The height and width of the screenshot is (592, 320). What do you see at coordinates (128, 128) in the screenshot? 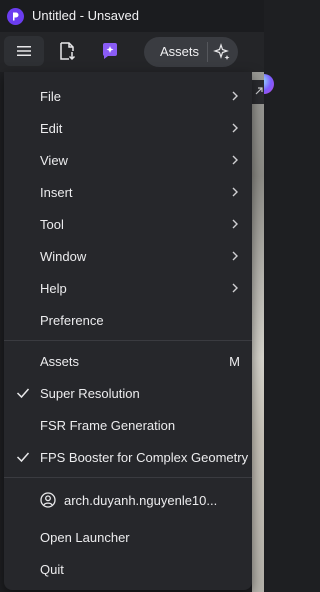
I see `menu-item-edit: Edit` at bounding box center [128, 128].